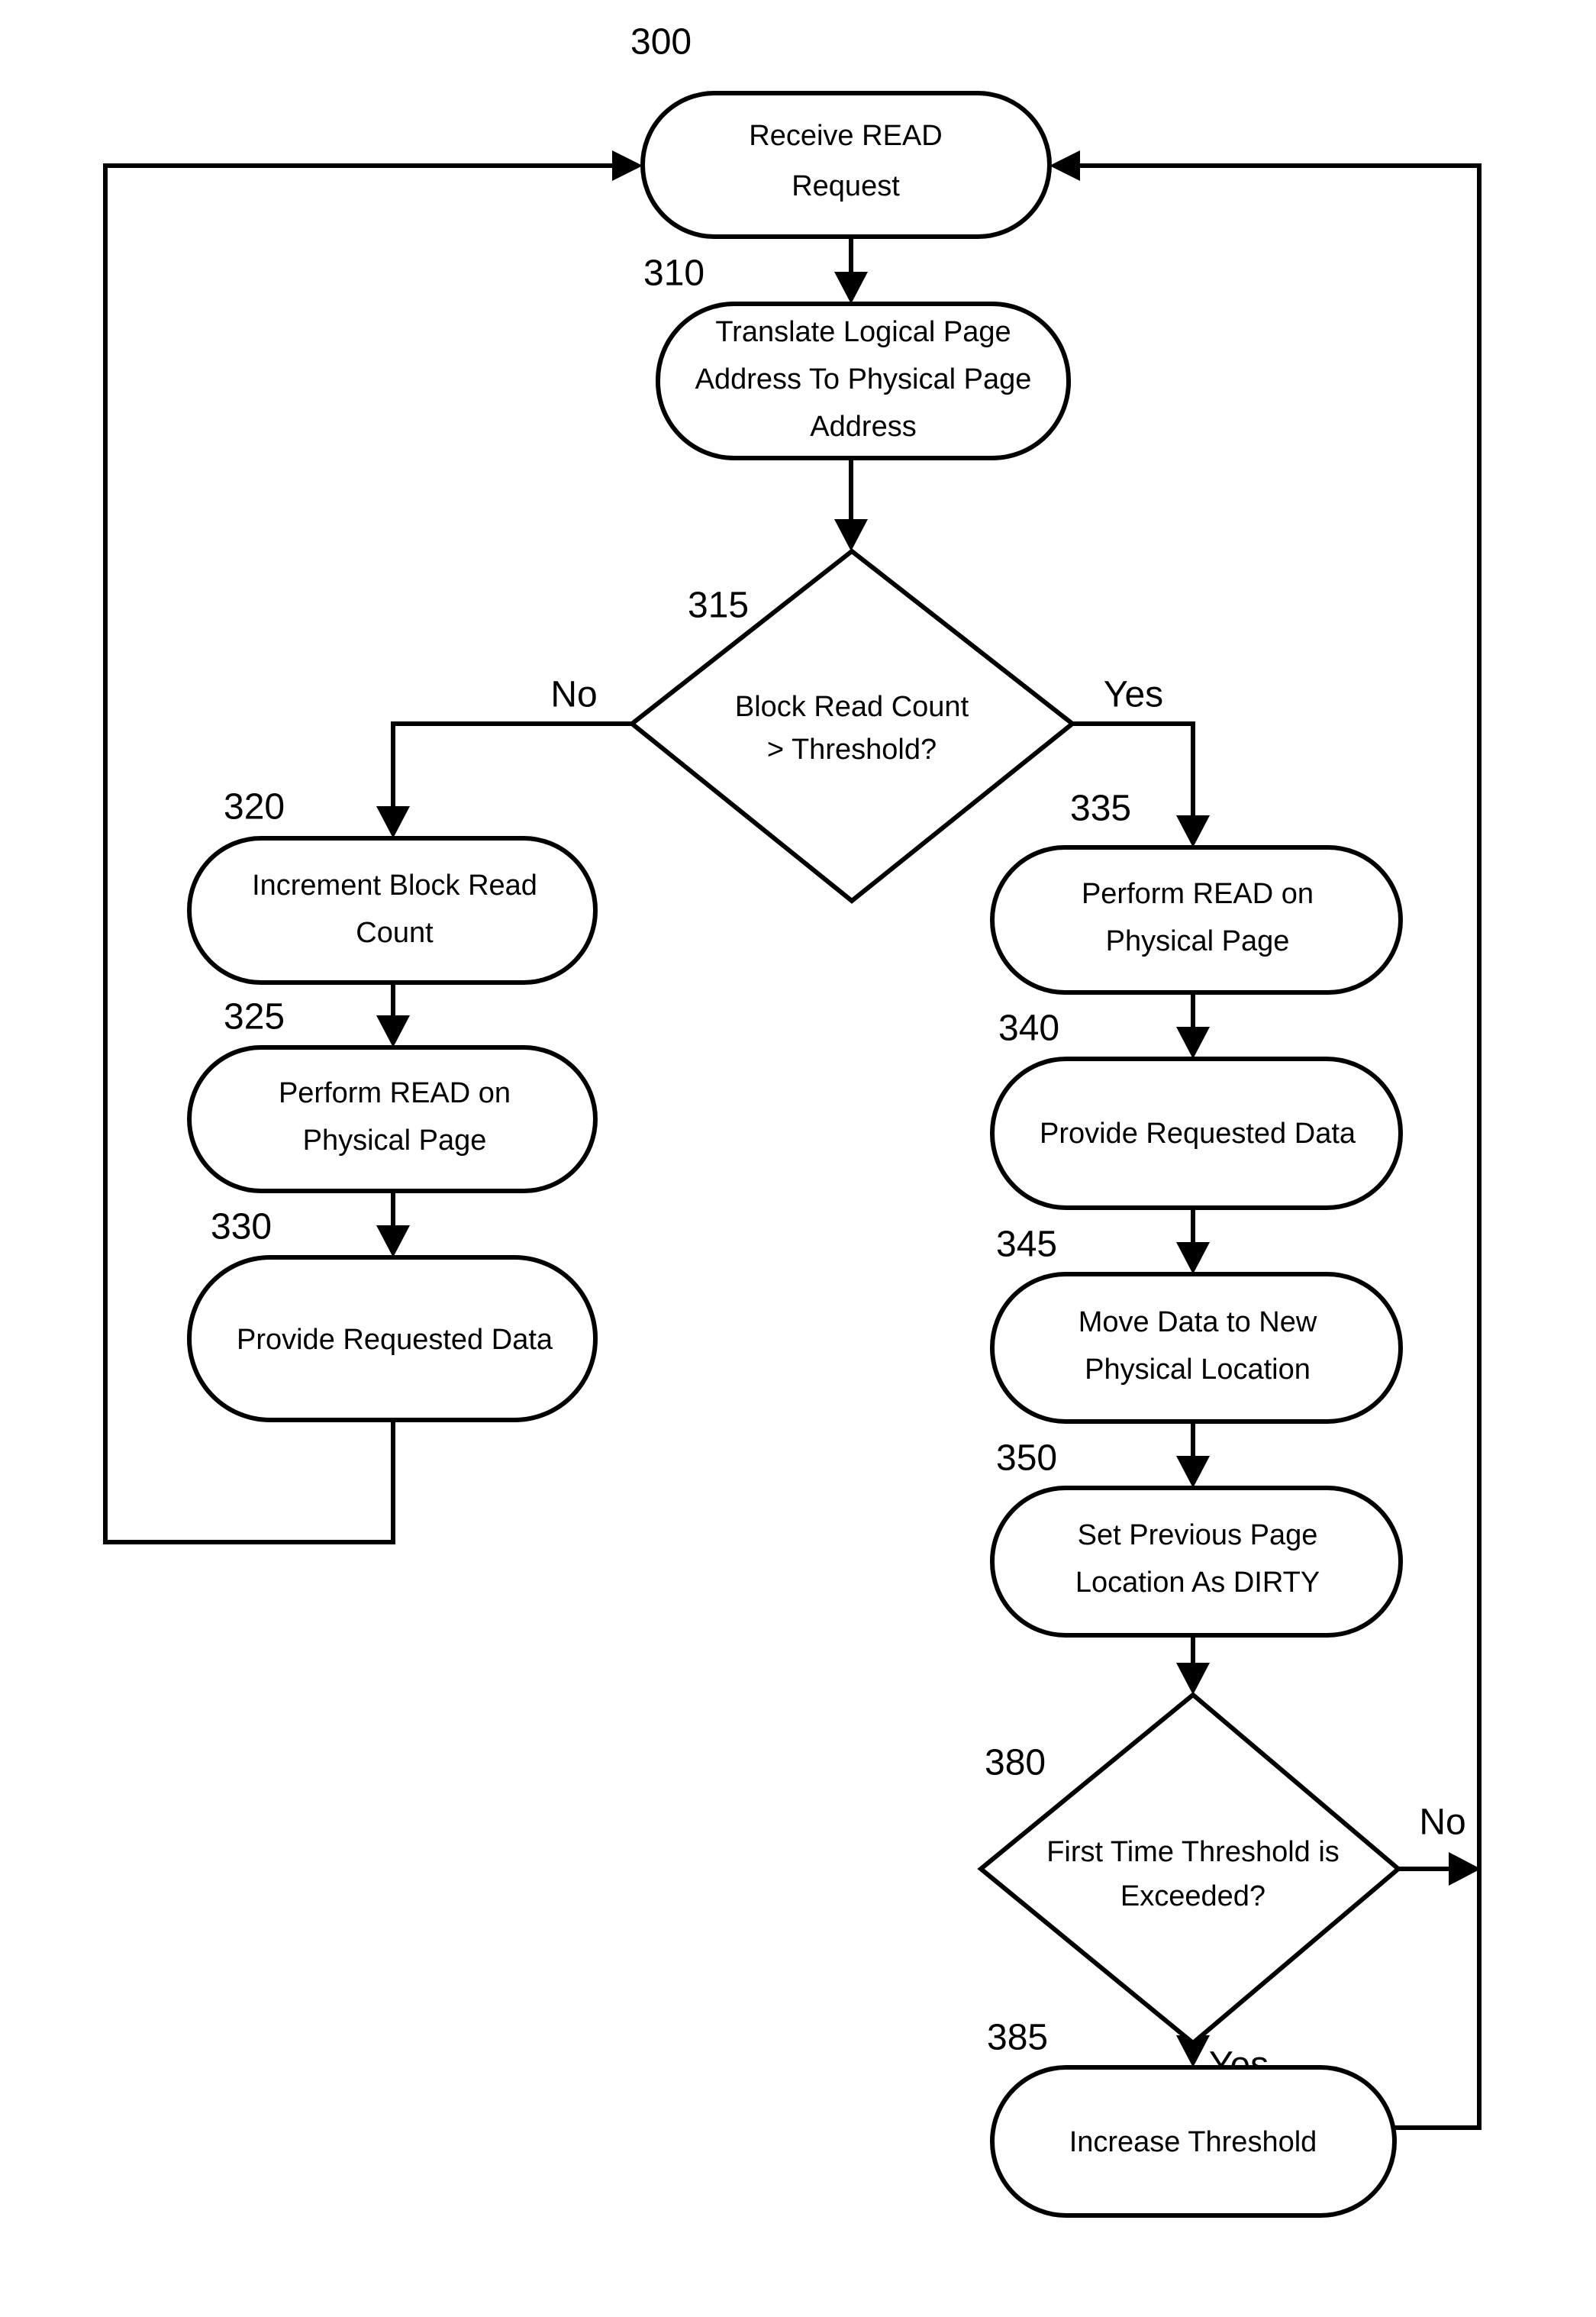 Image resolution: width=1596 pixels, height=2317 pixels. Describe the element at coordinates (852, 707) in the screenshot. I see `node-315-line-0: Block Read Count` at that location.